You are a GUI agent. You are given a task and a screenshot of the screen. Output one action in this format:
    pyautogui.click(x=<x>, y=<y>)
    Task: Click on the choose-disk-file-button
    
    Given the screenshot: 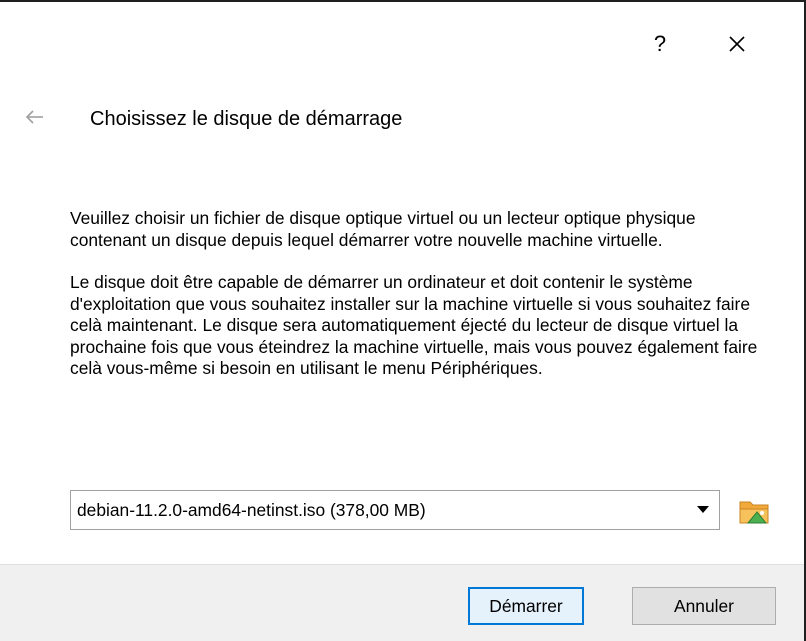 What is the action you would take?
    pyautogui.click(x=755, y=511)
    